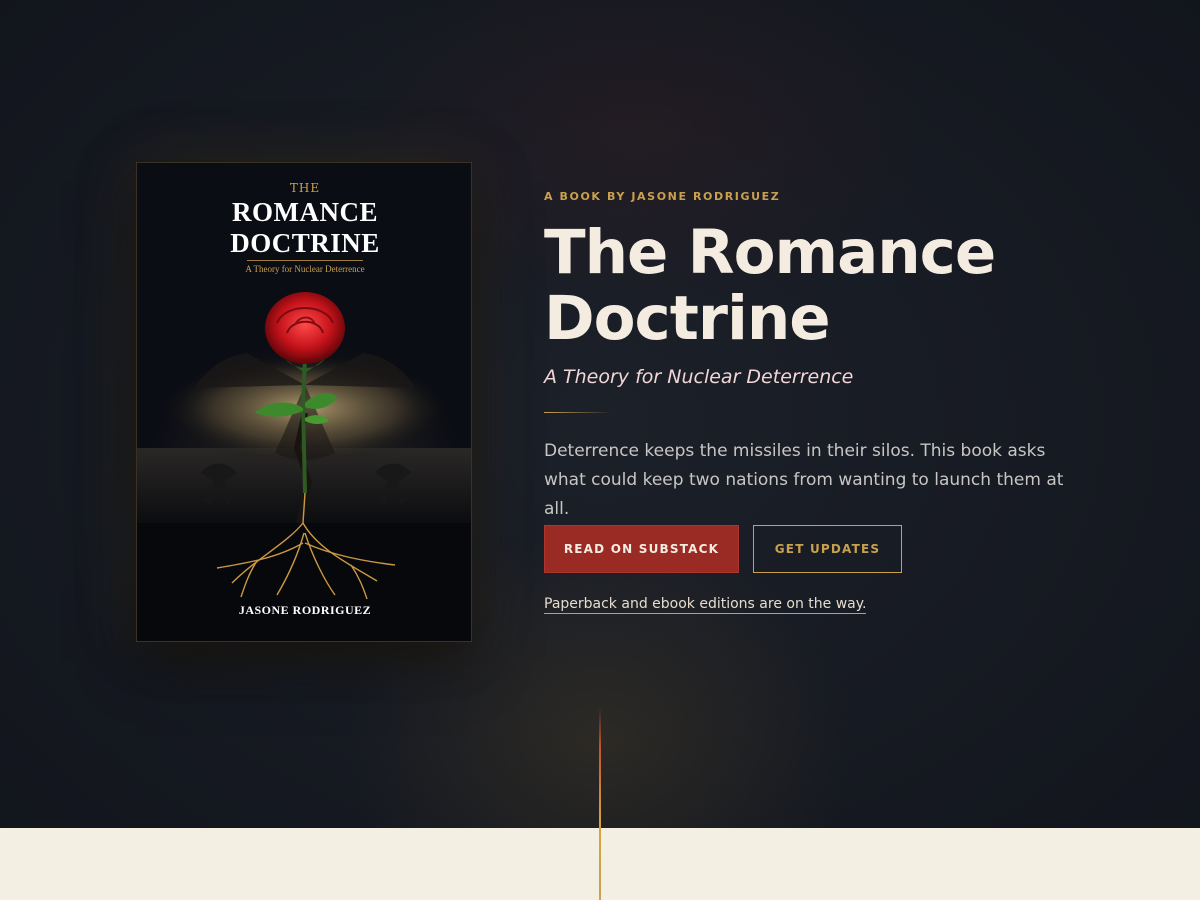 The width and height of the screenshot is (1200, 900). I want to click on page-title: The Romance Doctrine, so click(824, 286).